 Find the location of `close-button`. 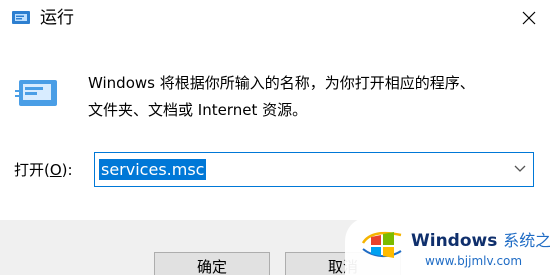

close-button is located at coordinates (529, 18).